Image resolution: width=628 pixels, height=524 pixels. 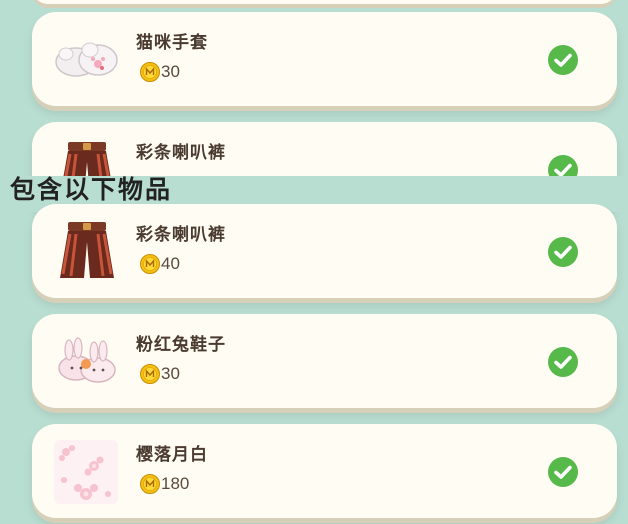 I want to click on sakura-pattern-icon, so click(x=86, y=471).